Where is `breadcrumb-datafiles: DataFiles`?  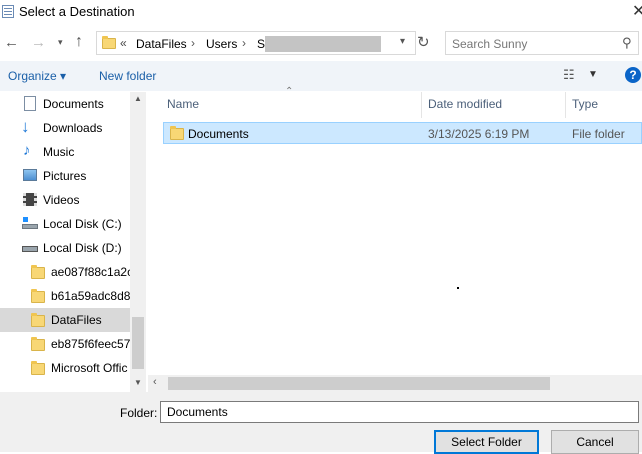 breadcrumb-datafiles: DataFiles is located at coordinates (161, 44).